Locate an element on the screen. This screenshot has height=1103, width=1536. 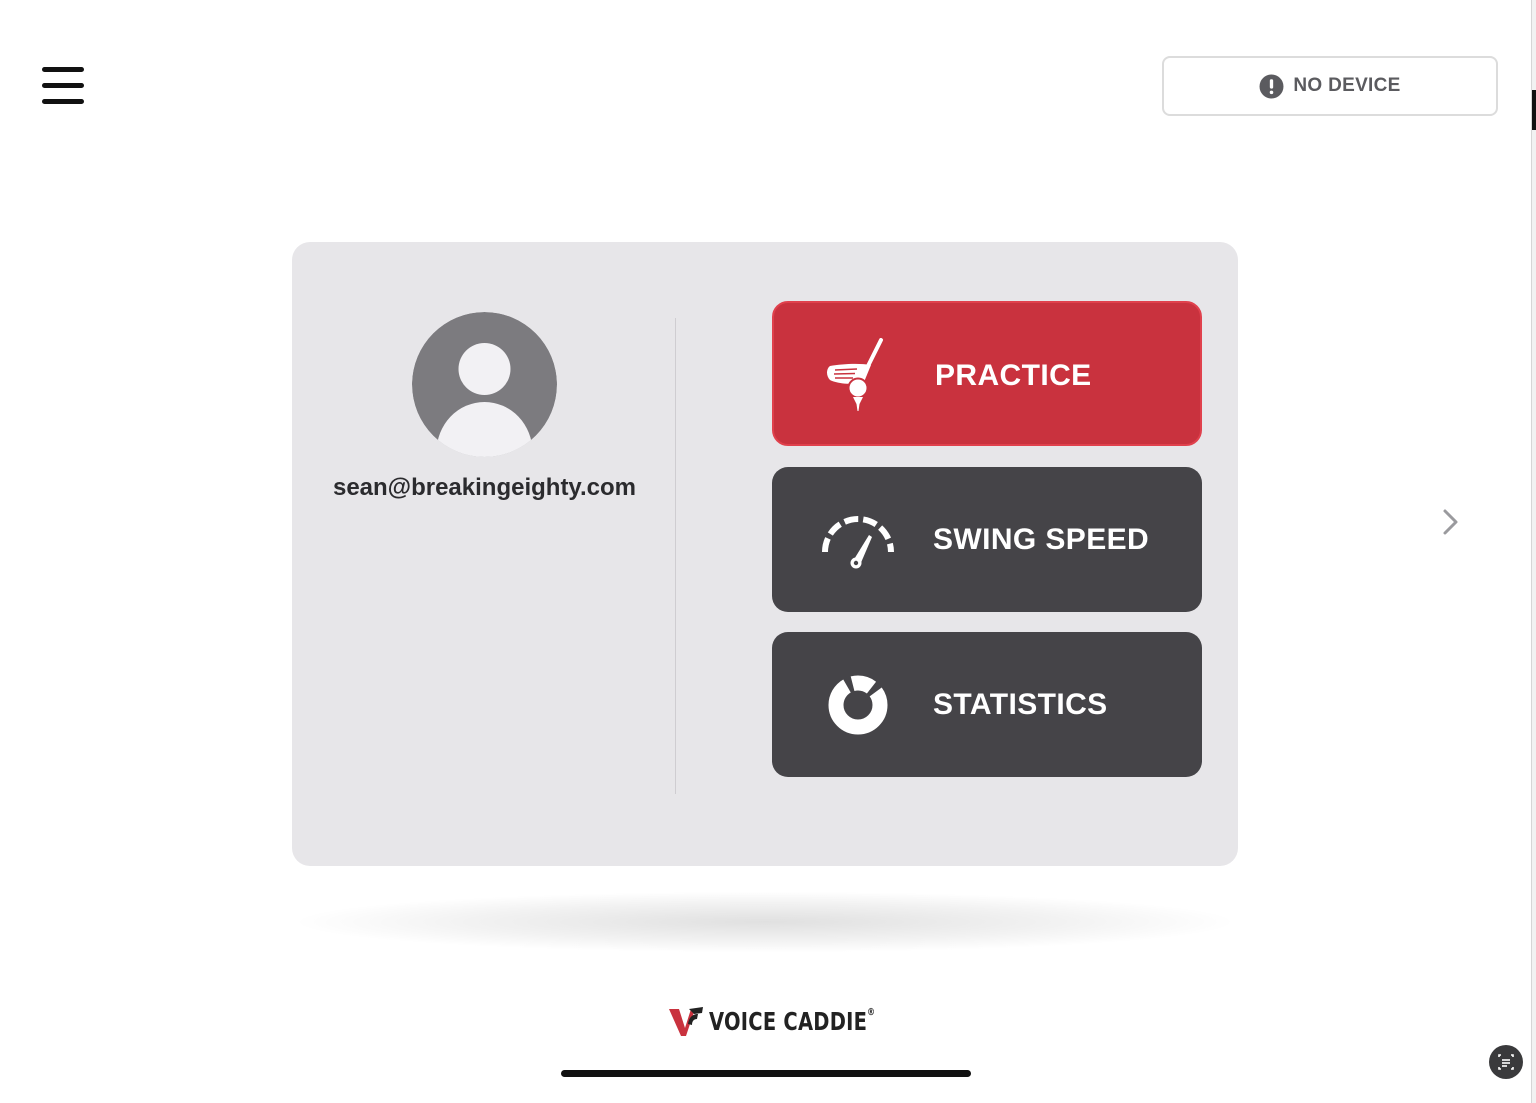
golf-club-icon is located at coordinates (855, 374).